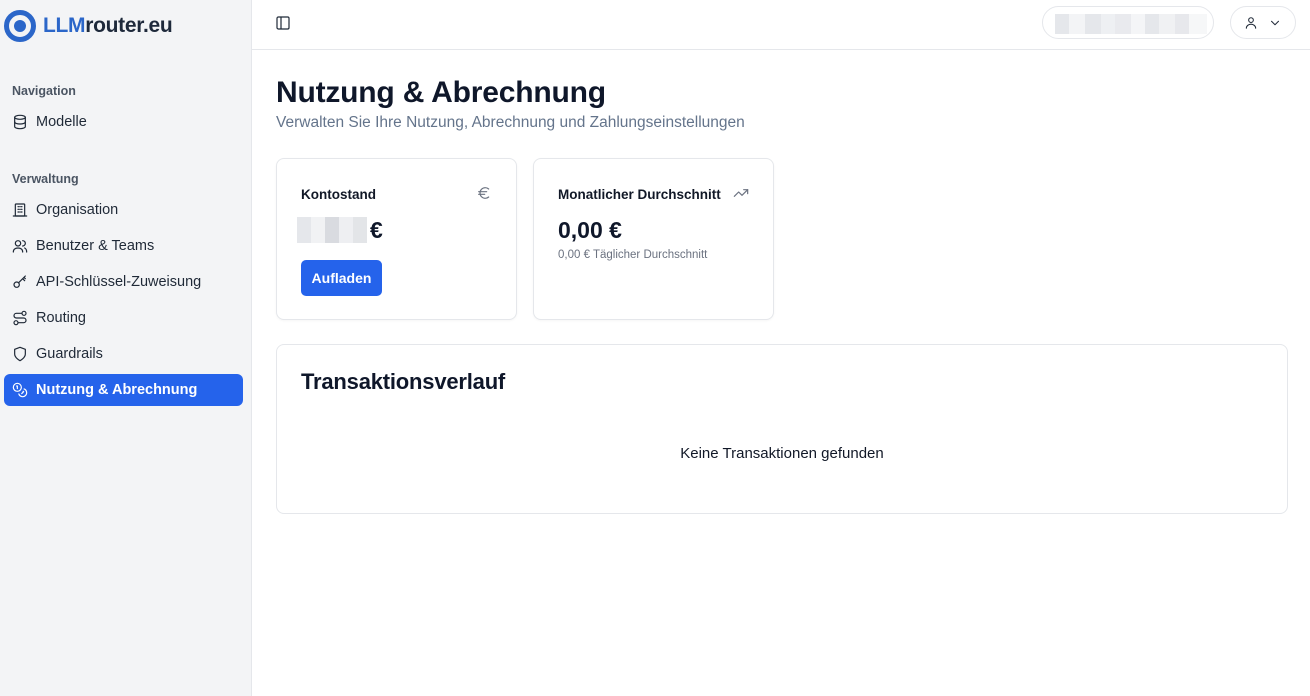 The image size is (1310, 696). What do you see at coordinates (376, 229) in the screenshot?
I see `balance-currency: €` at bounding box center [376, 229].